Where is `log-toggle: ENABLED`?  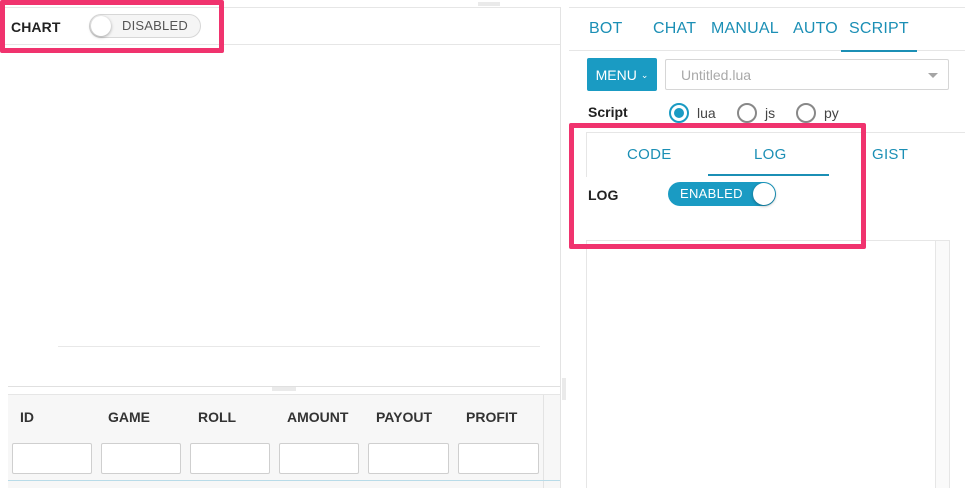
log-toggle: ENABLED is located at coordinates (722, 194).